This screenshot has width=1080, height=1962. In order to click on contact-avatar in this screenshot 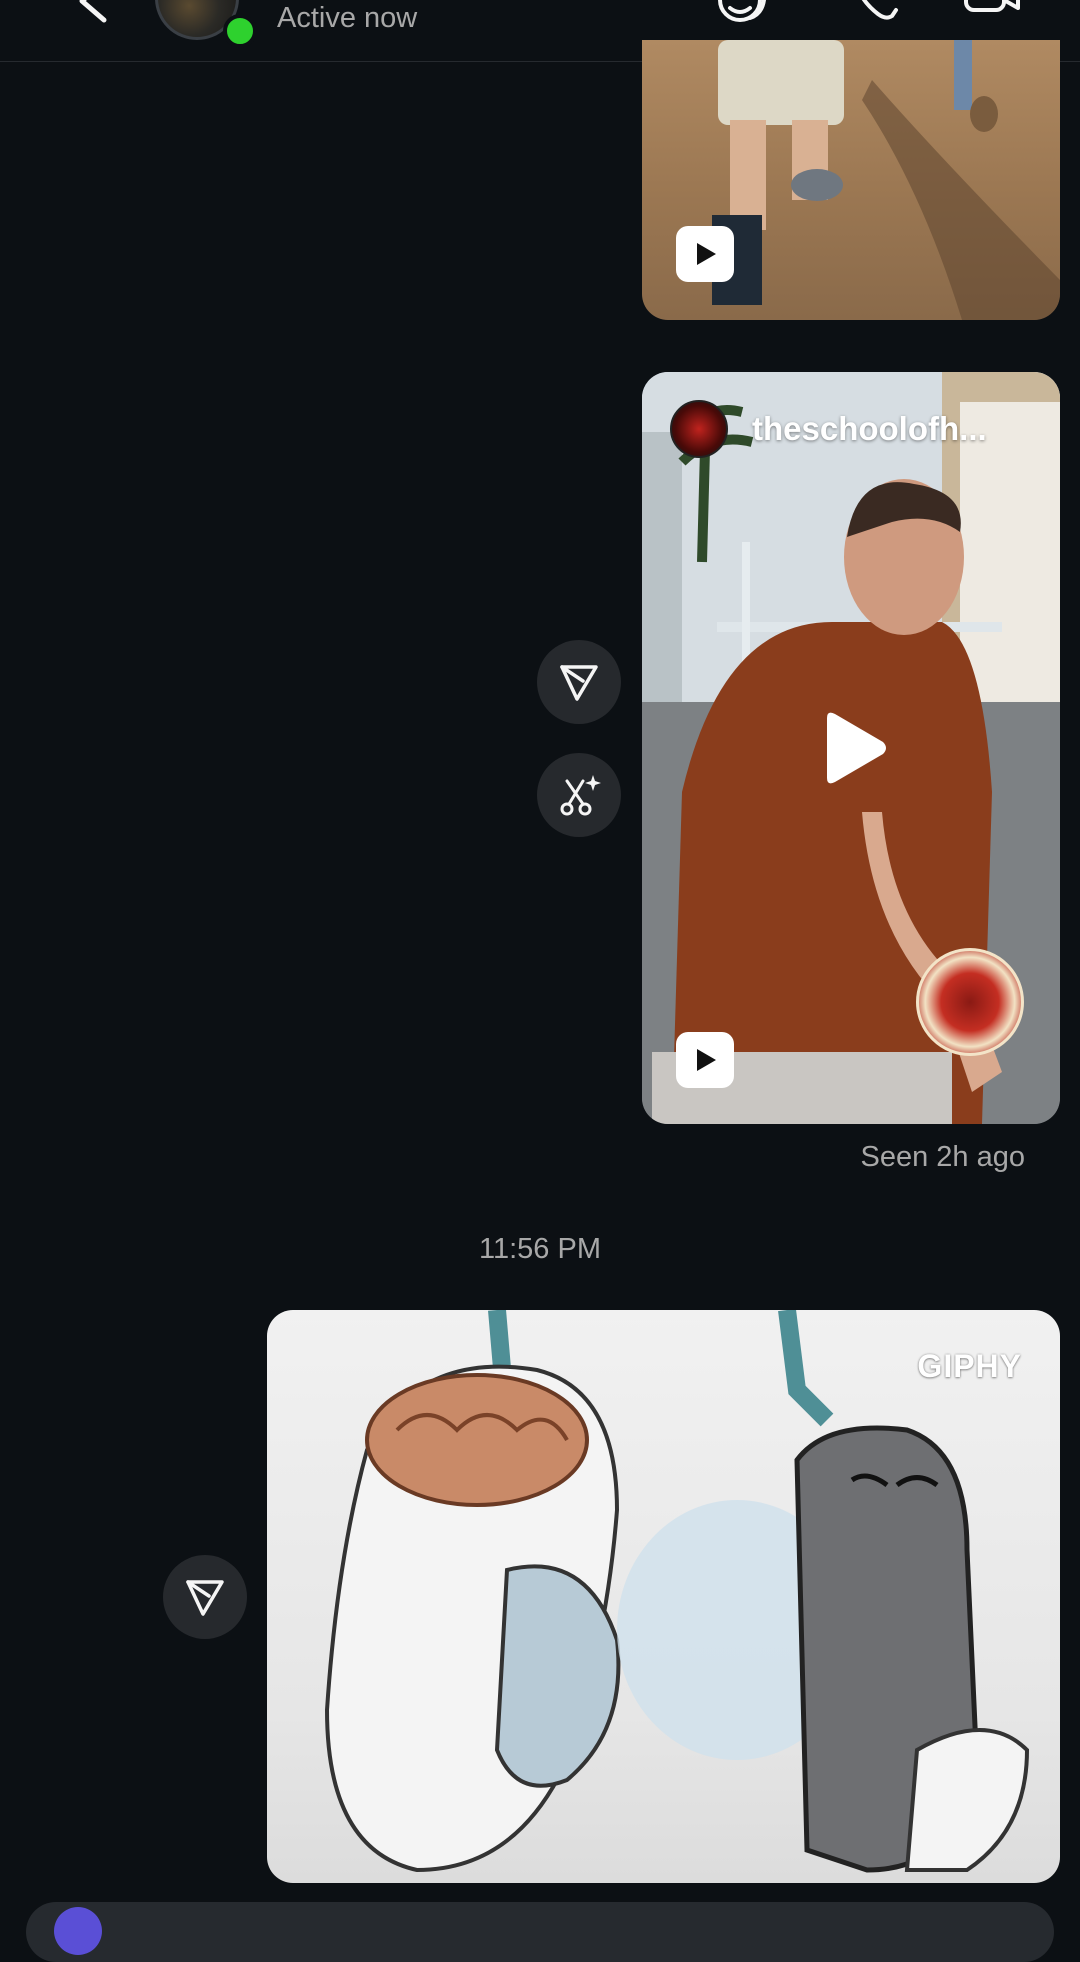, I will do `click(207, 24)`.